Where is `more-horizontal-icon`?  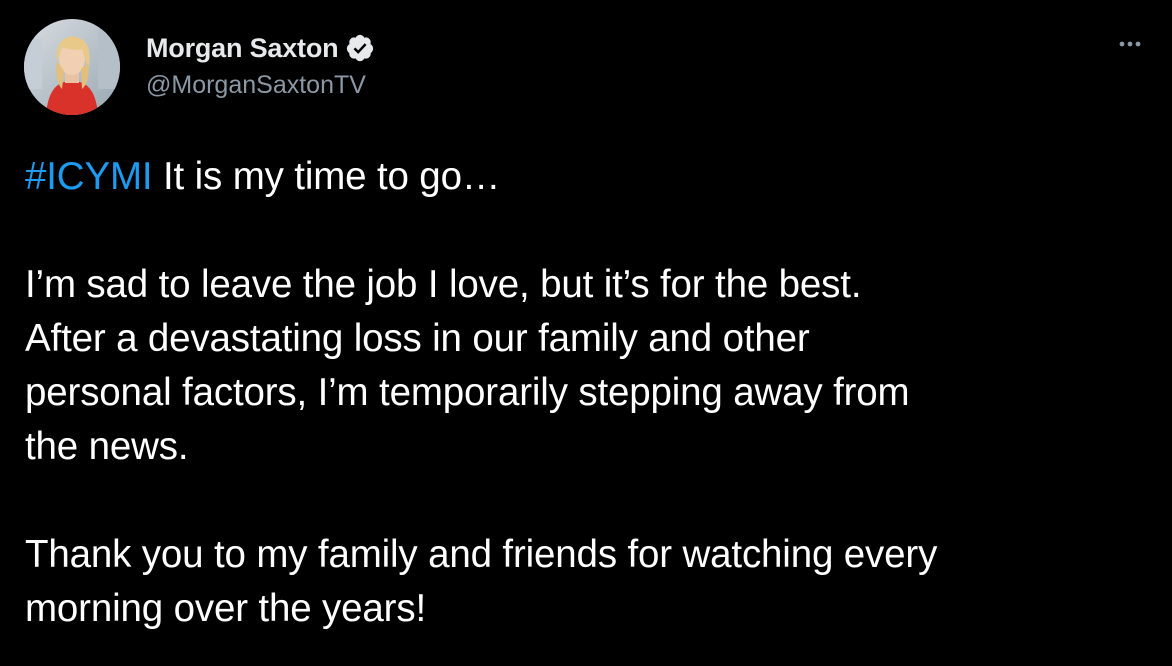 more-horizontal-icon is located at coordinates (1130, 44).